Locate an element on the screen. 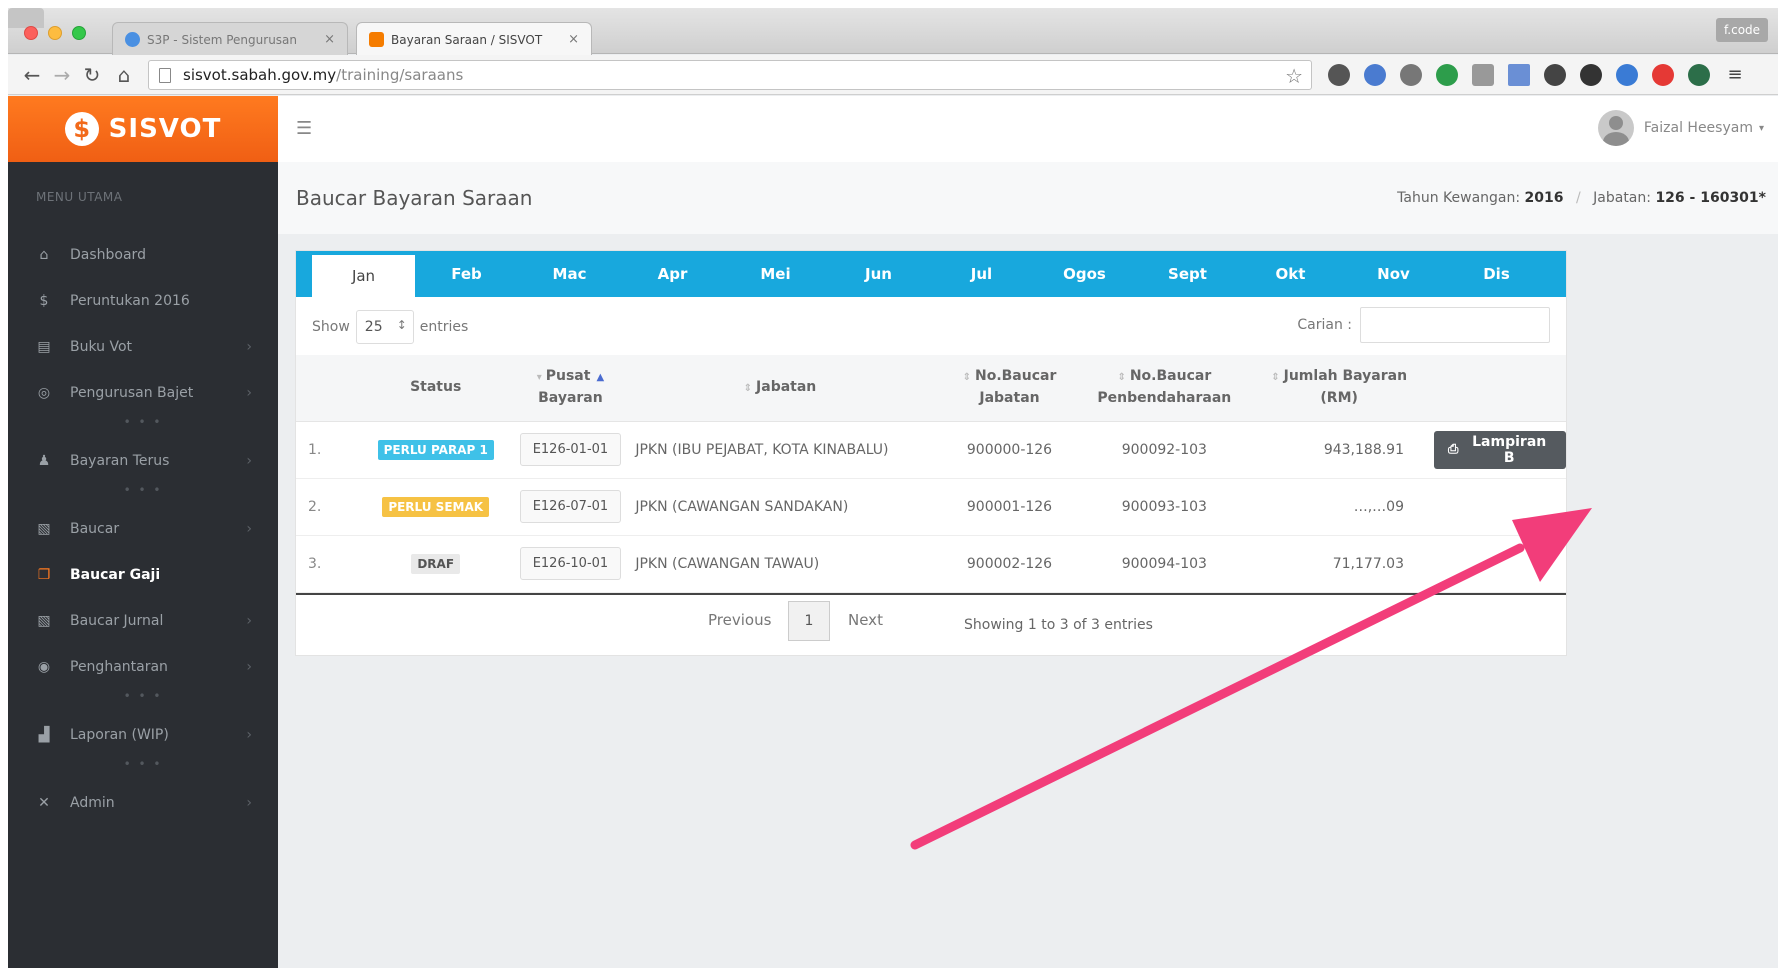 This screenshot has width=1778, height=968. tab-jun: Jun is located at coordinates (878, 274).